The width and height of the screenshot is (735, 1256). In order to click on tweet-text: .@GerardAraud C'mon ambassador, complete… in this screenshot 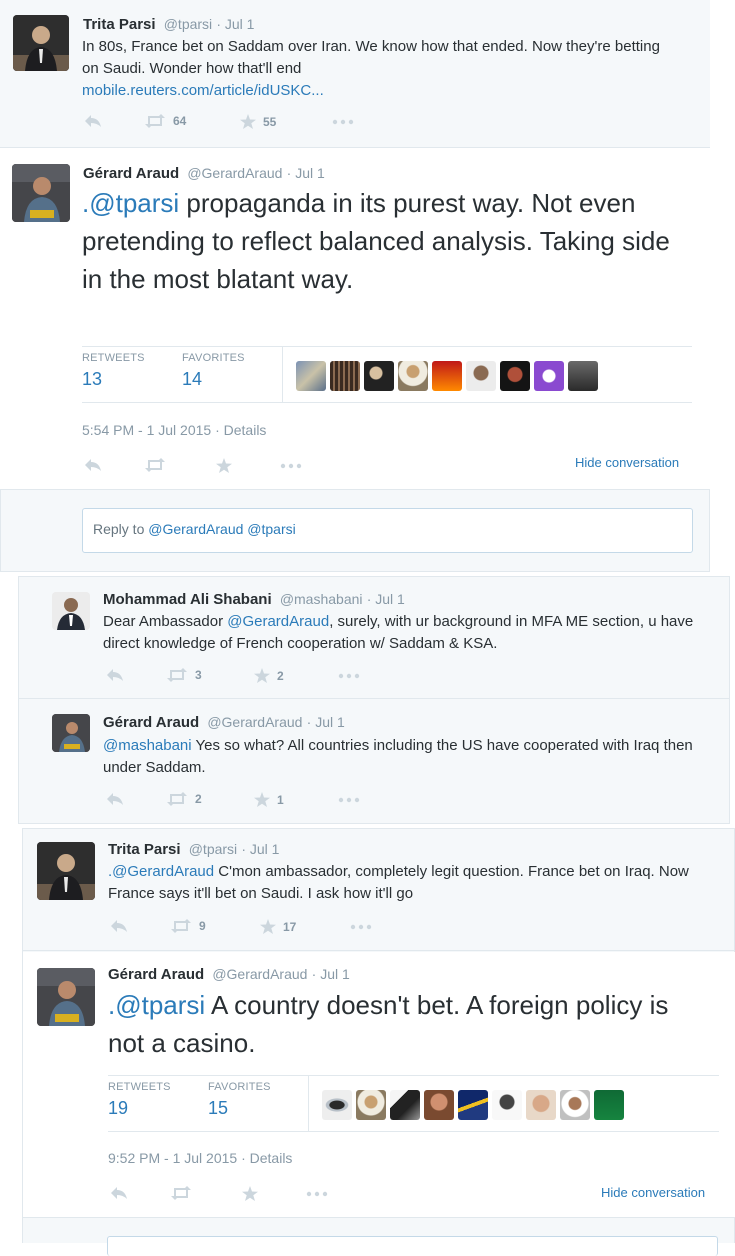, I will do `click(398, 882)`.